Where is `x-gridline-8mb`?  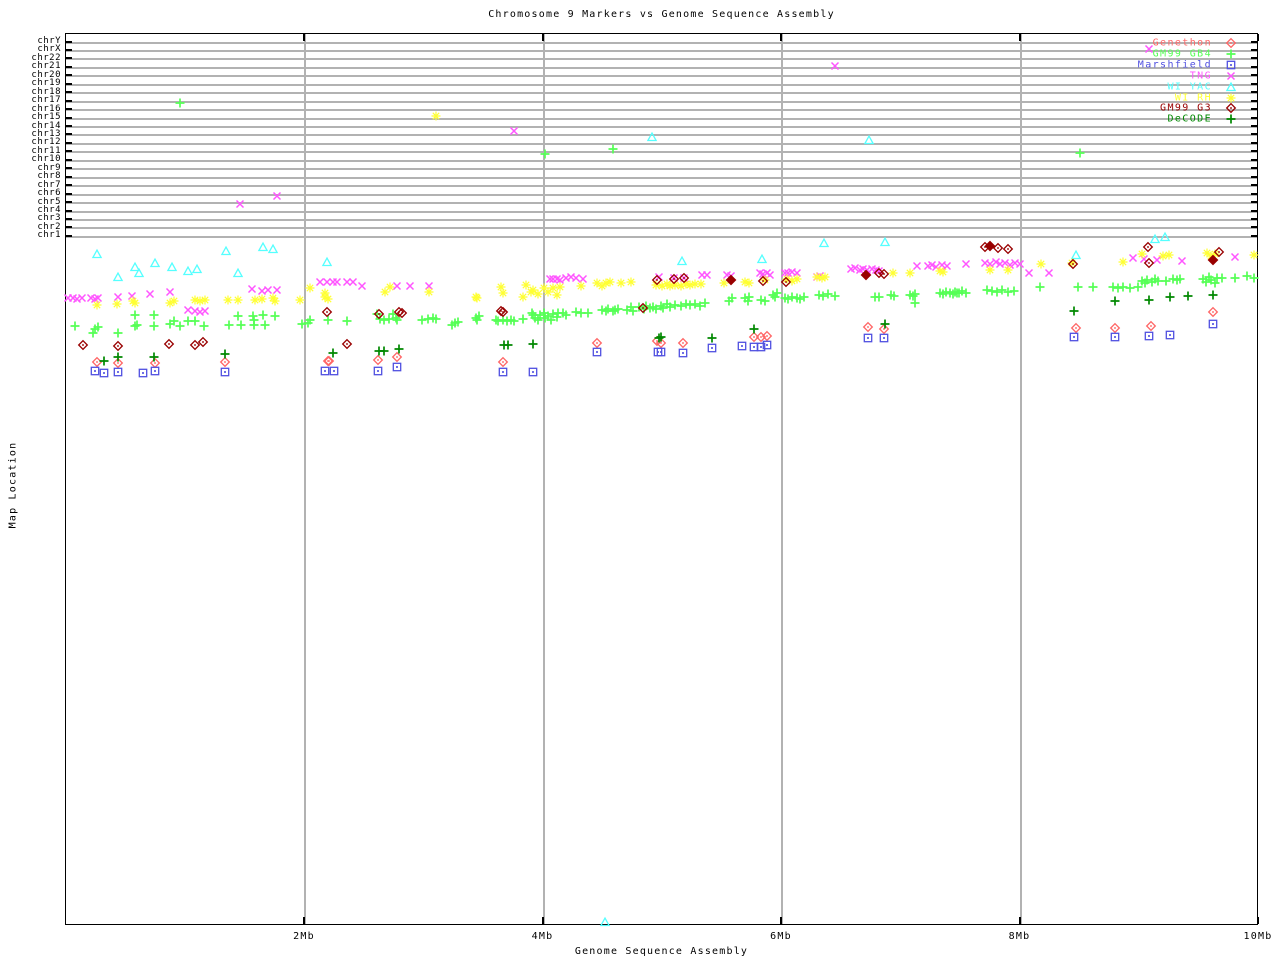
x-gridline-8mb is located at coordinates (1020, 479).